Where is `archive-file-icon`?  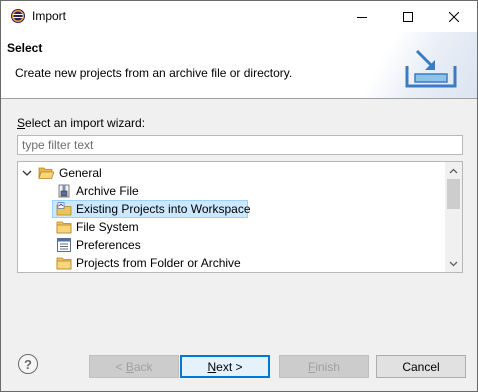
archive-file-icon is located at coordinates (64, 191).